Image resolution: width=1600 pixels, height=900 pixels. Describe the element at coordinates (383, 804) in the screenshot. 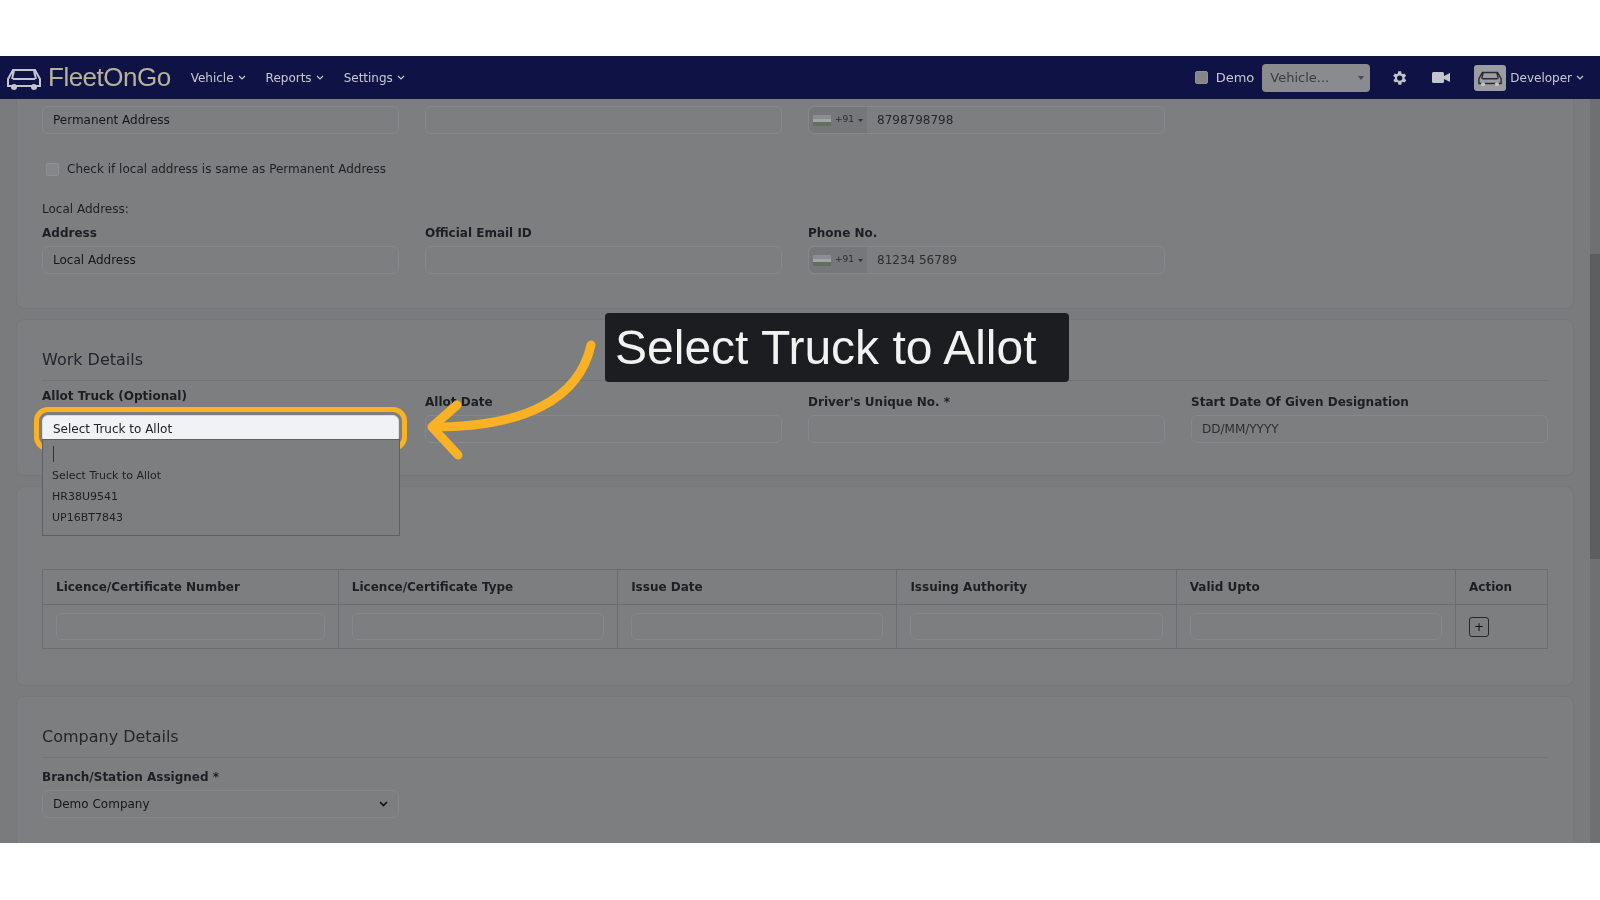

I see `chevron-down-icon` at that location.